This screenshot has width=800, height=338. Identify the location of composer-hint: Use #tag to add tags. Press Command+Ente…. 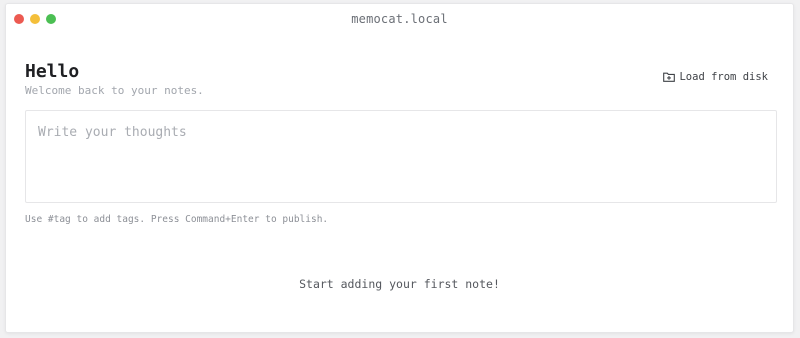
(177, 219).